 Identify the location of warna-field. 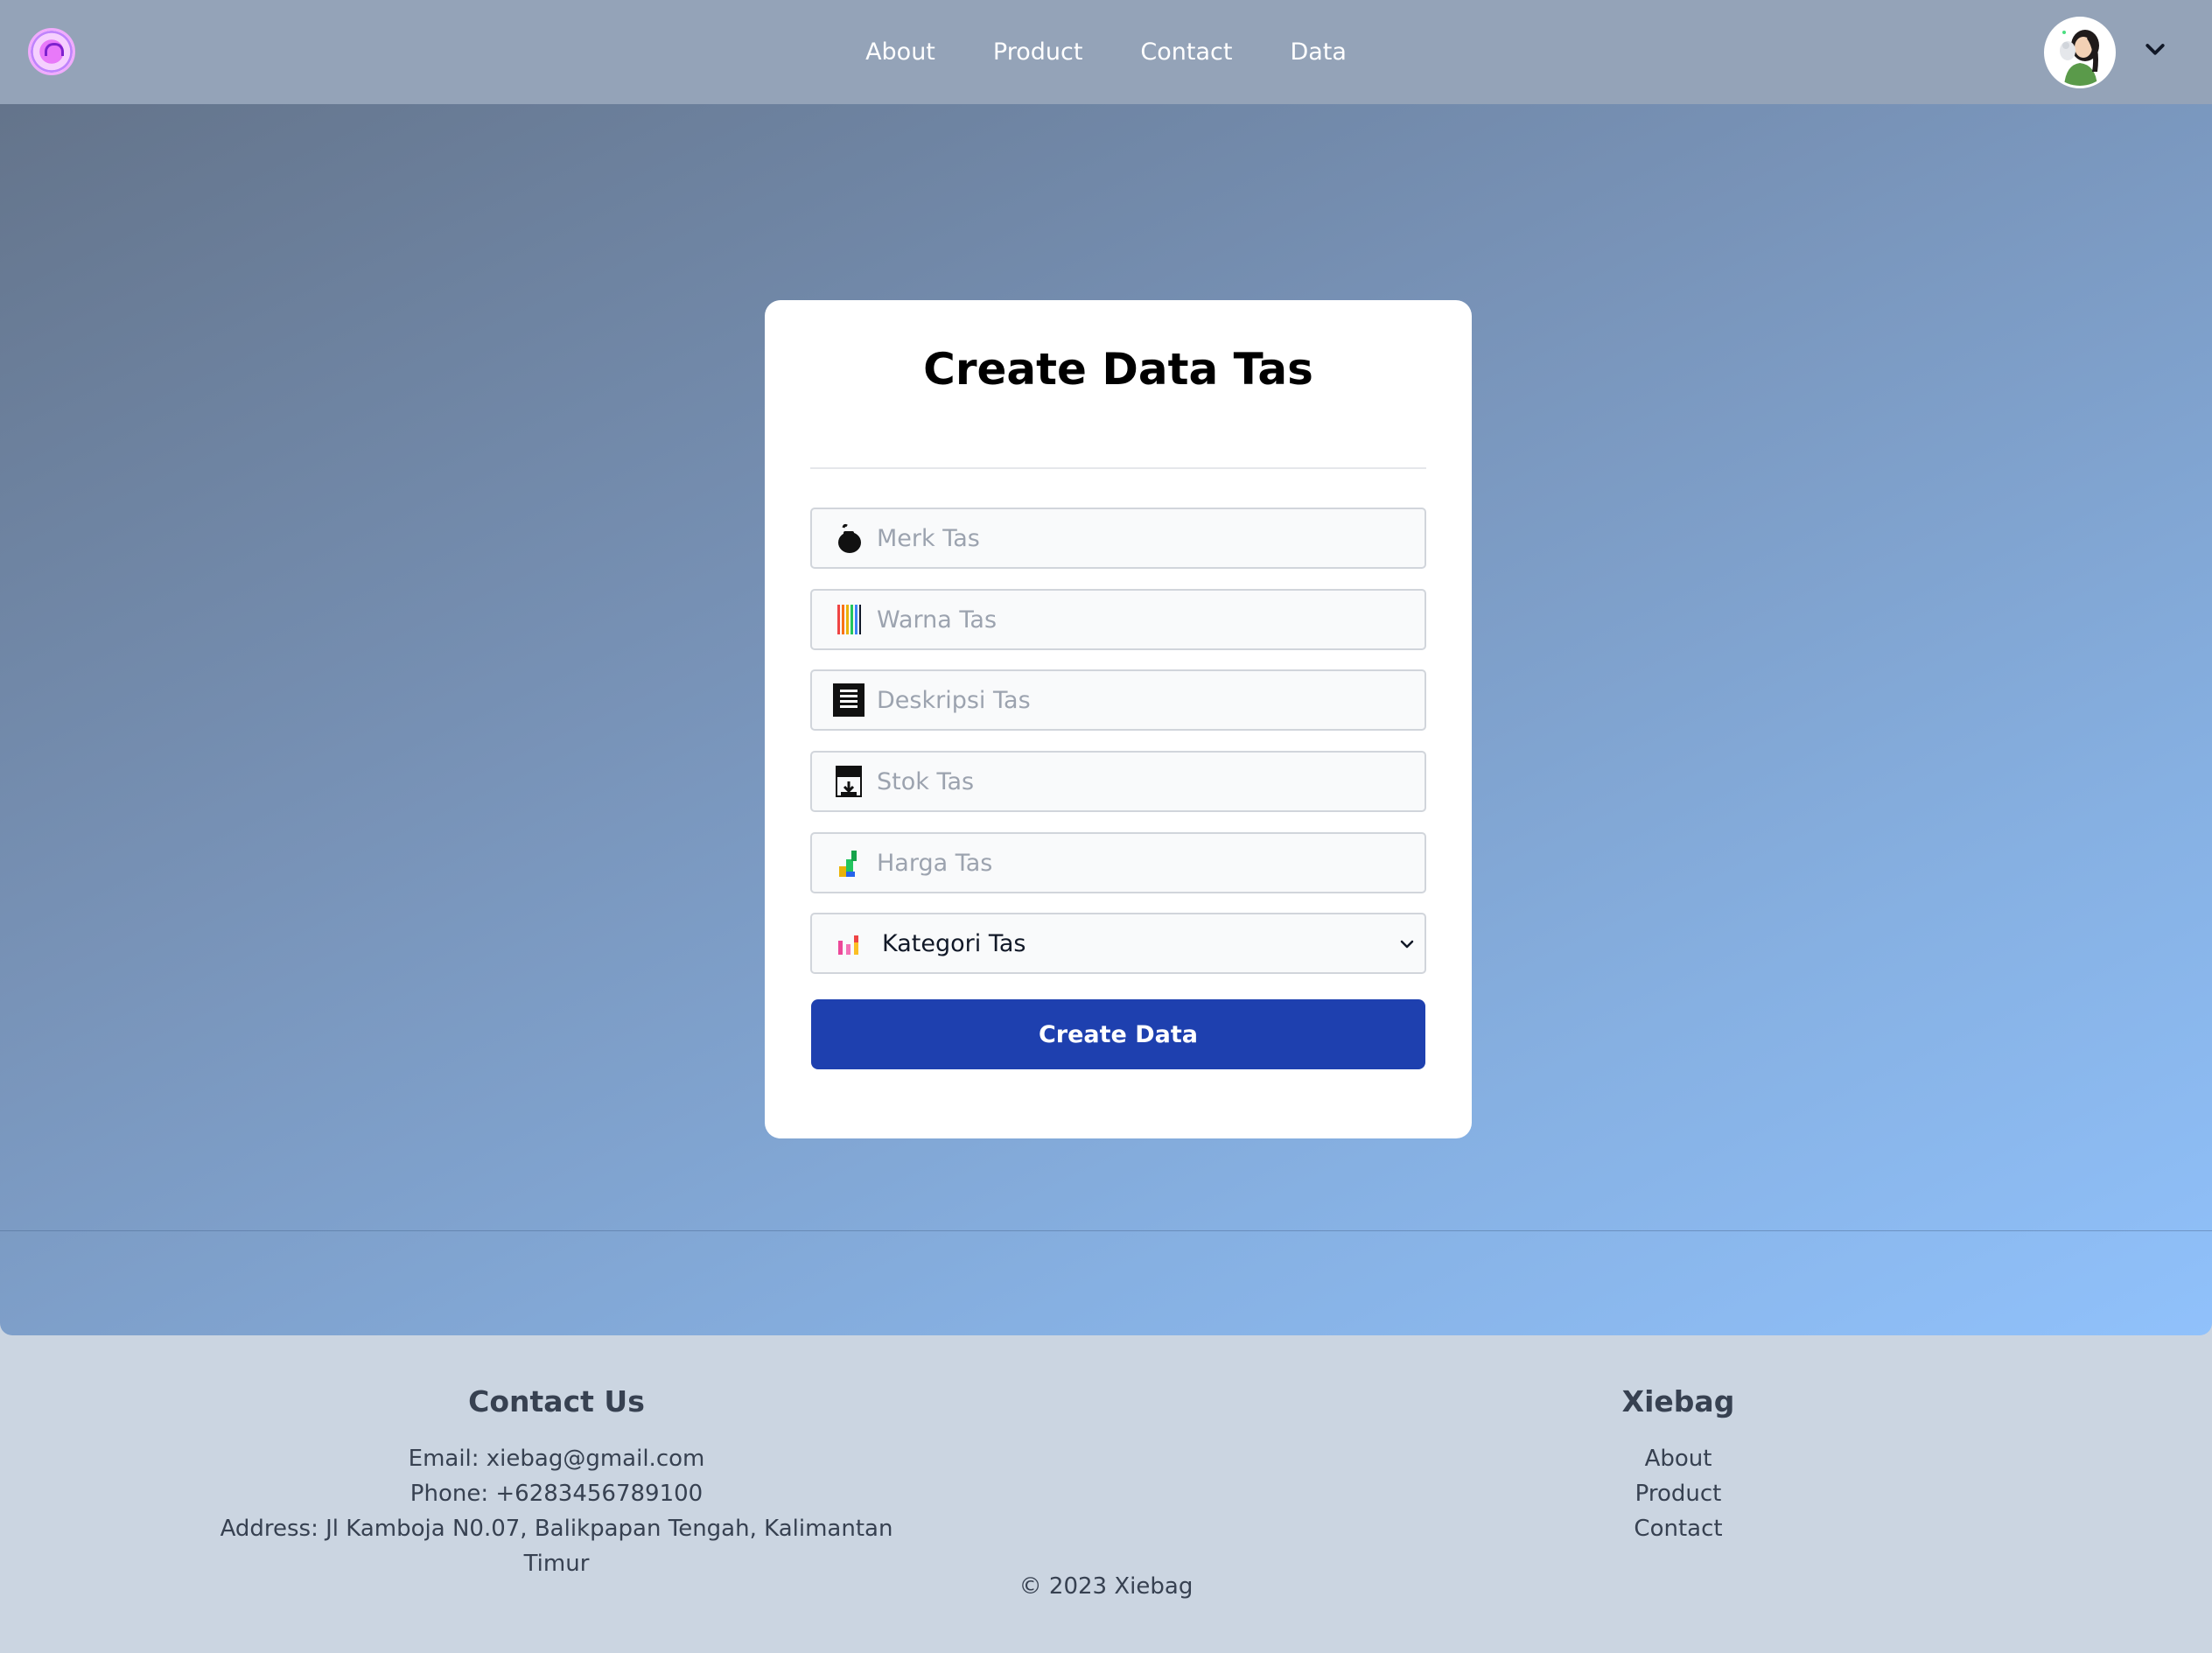
(1118, 619).